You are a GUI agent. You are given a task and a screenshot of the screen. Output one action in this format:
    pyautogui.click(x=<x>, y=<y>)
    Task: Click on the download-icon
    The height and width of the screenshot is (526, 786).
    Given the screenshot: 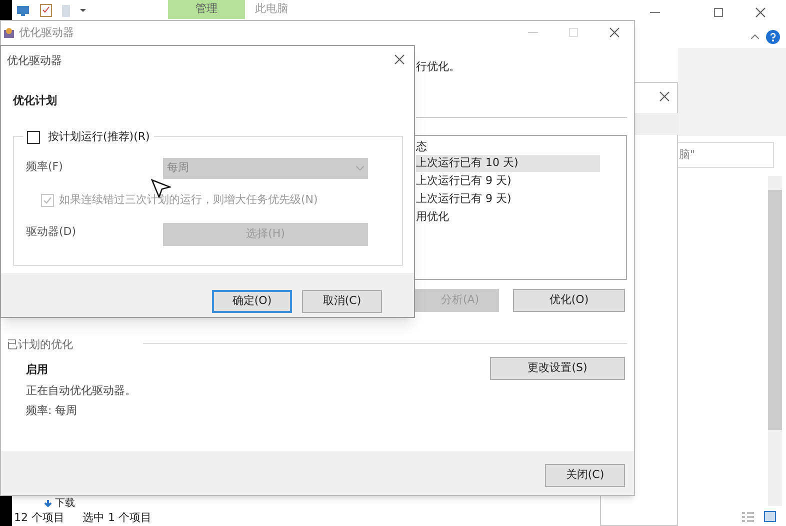 What is the action you would take?
    pyautogui.click(x=48, y=503)
    